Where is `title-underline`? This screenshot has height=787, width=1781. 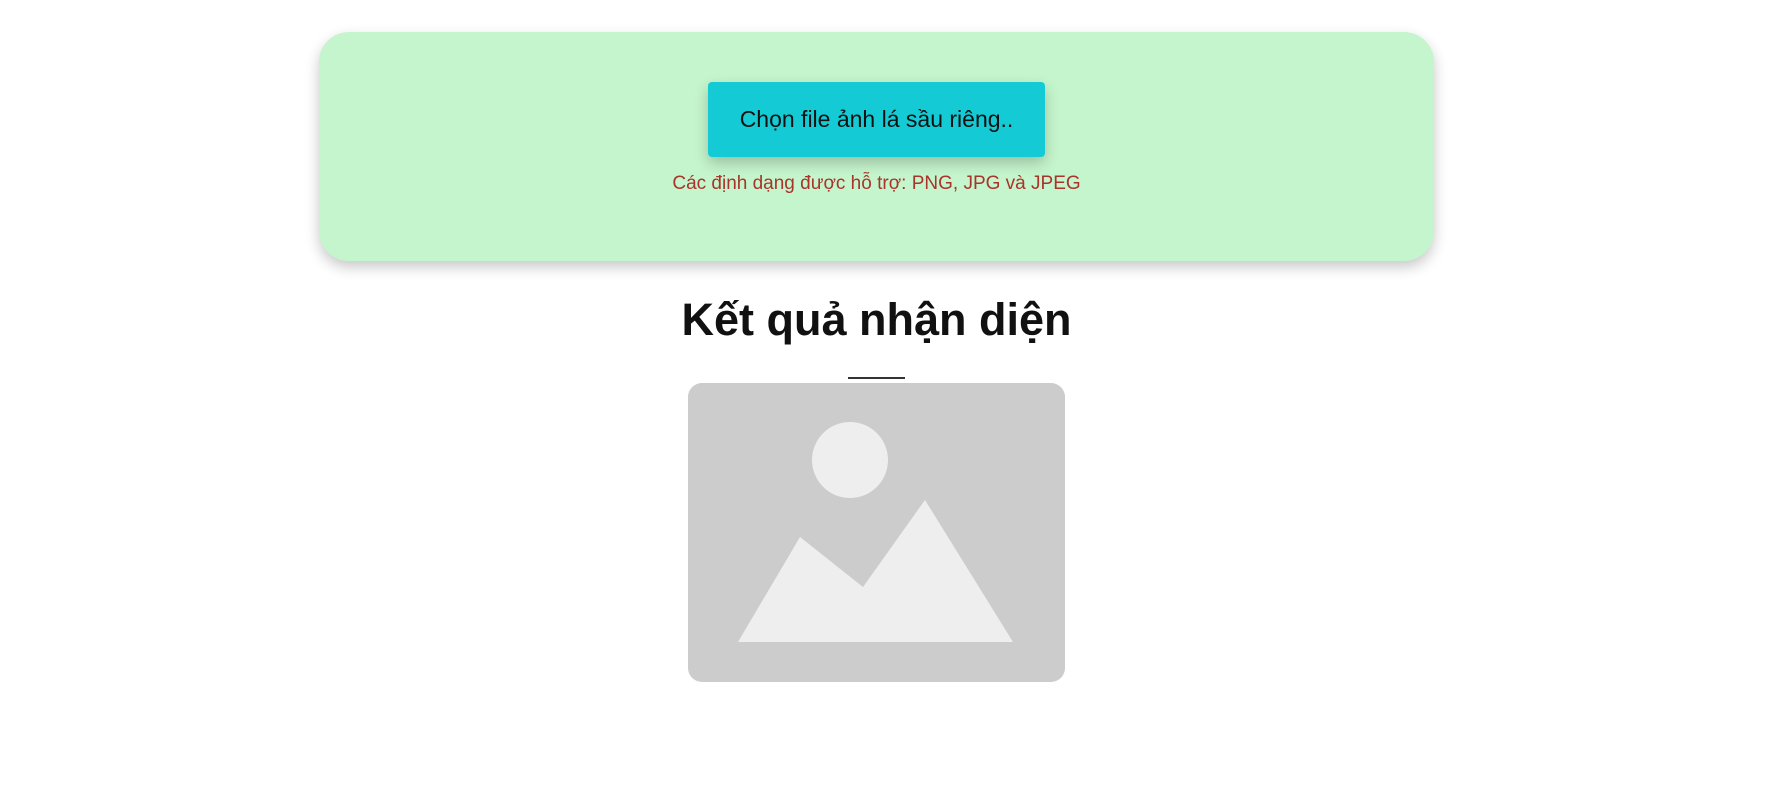 title-underline is located at coordinates (876, 378).